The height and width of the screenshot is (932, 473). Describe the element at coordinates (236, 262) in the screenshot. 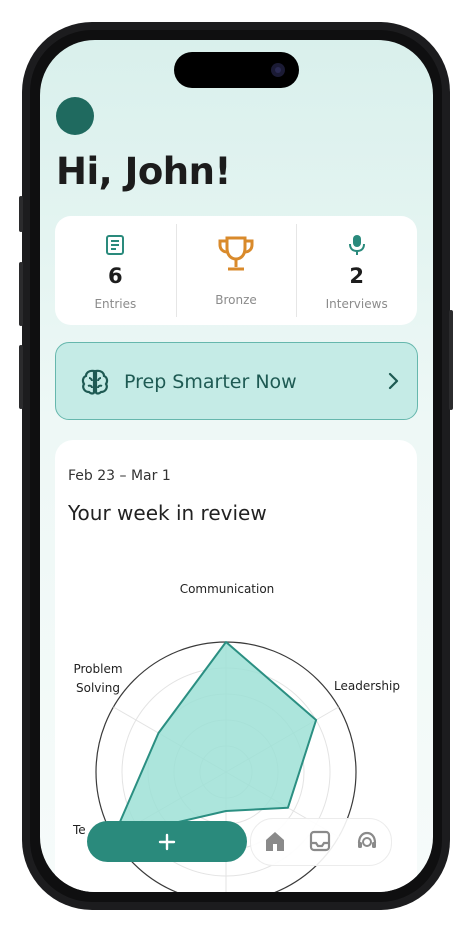

I see `trophy-icon` at that location.